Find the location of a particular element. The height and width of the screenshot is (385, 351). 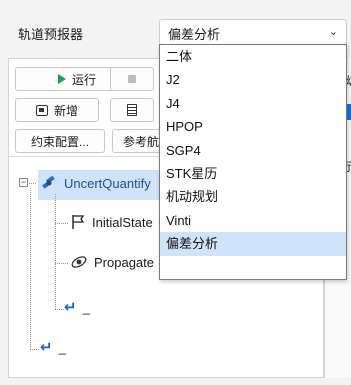

propagate-icon is located at coordinates (79, 262).